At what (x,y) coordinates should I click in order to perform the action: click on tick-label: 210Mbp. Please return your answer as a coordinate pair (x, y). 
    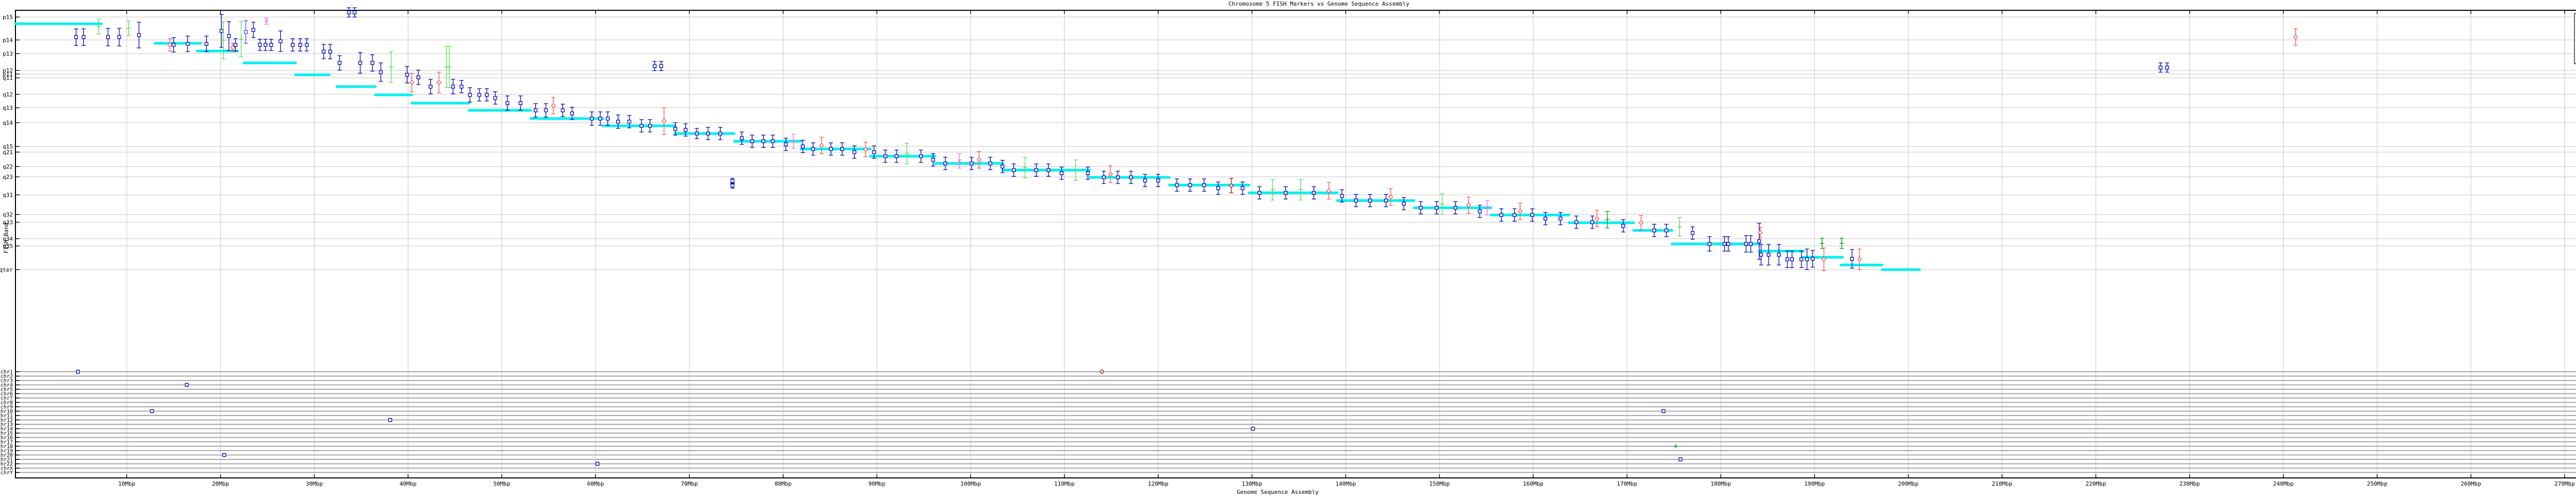
    Looking at the image, I should click on (2002, 484).